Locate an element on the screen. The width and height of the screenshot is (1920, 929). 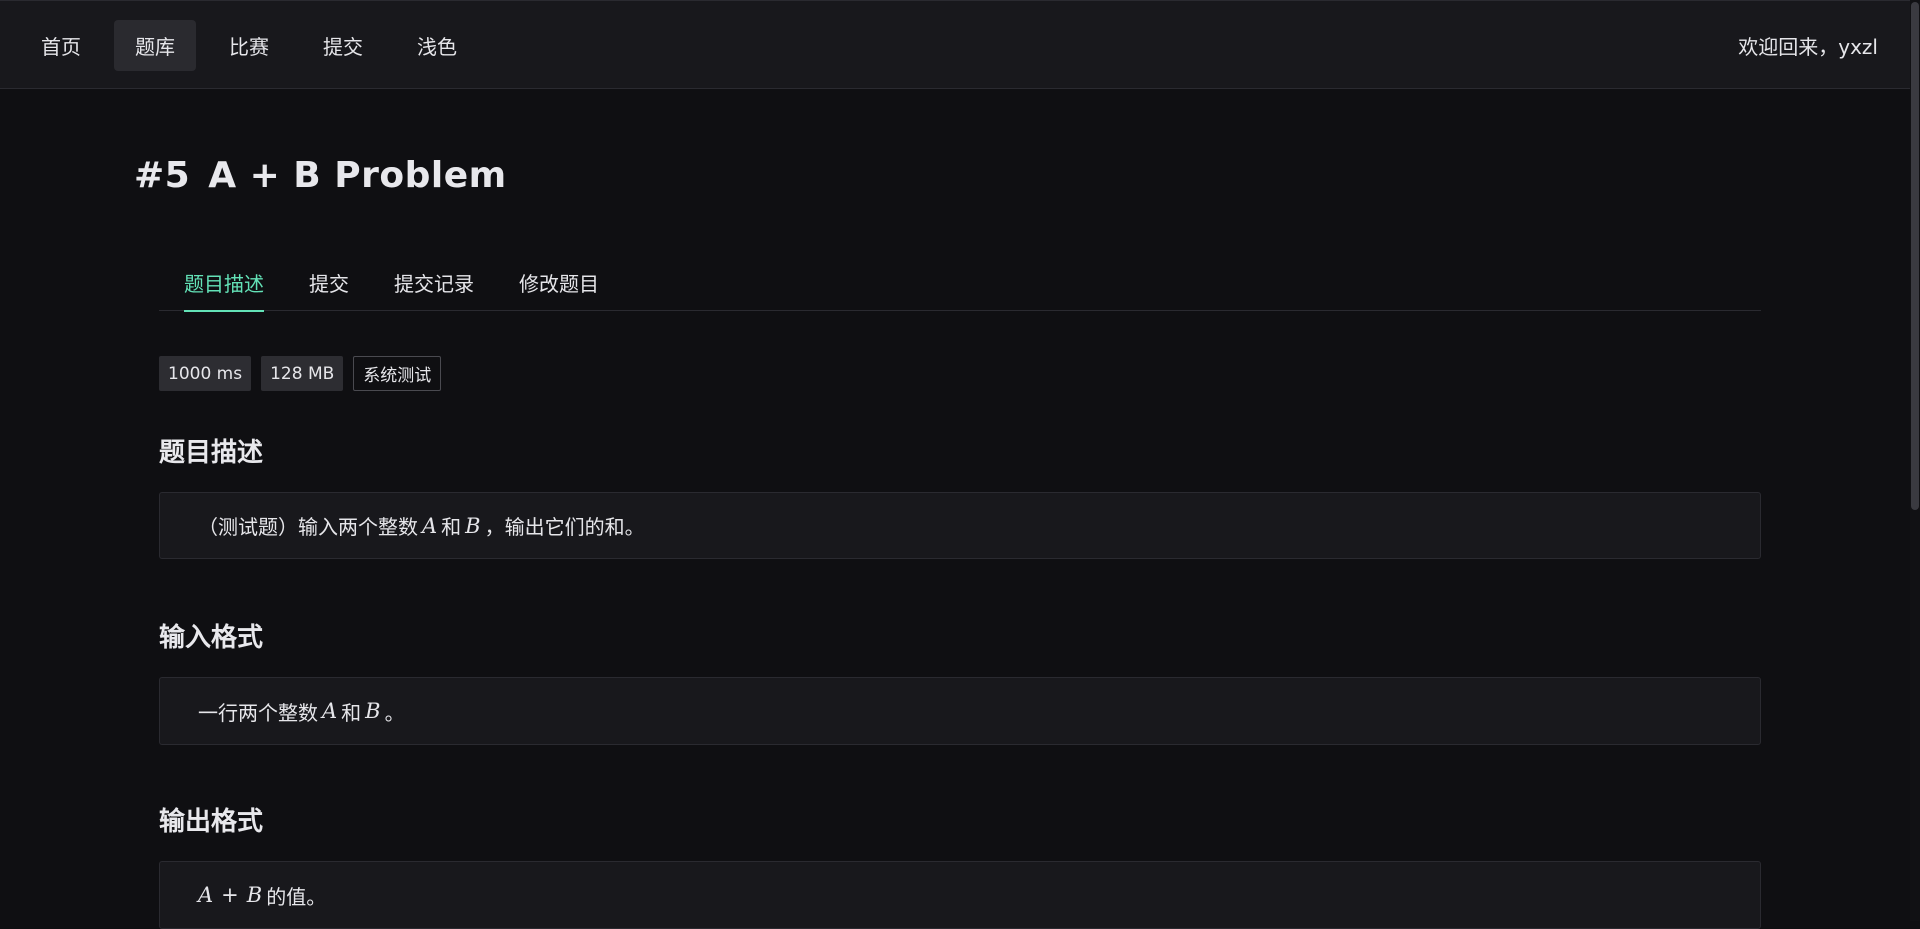
description-panel: （测试题）输入两个整数 A 和 B ，输出它们的和。 is located at coordinates (960, 525).